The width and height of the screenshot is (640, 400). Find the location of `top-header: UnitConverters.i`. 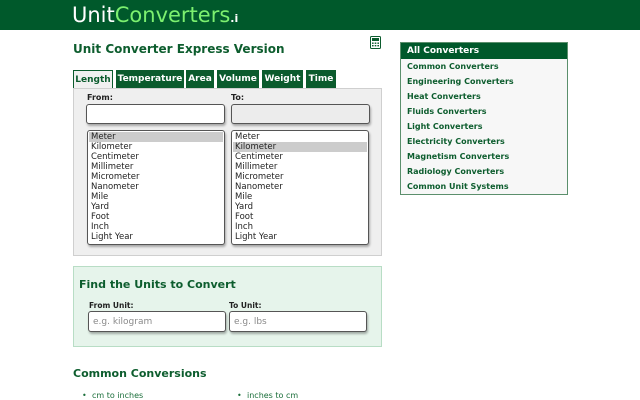

top-header: UnitConverters.i is located at coordinates (320, 15).